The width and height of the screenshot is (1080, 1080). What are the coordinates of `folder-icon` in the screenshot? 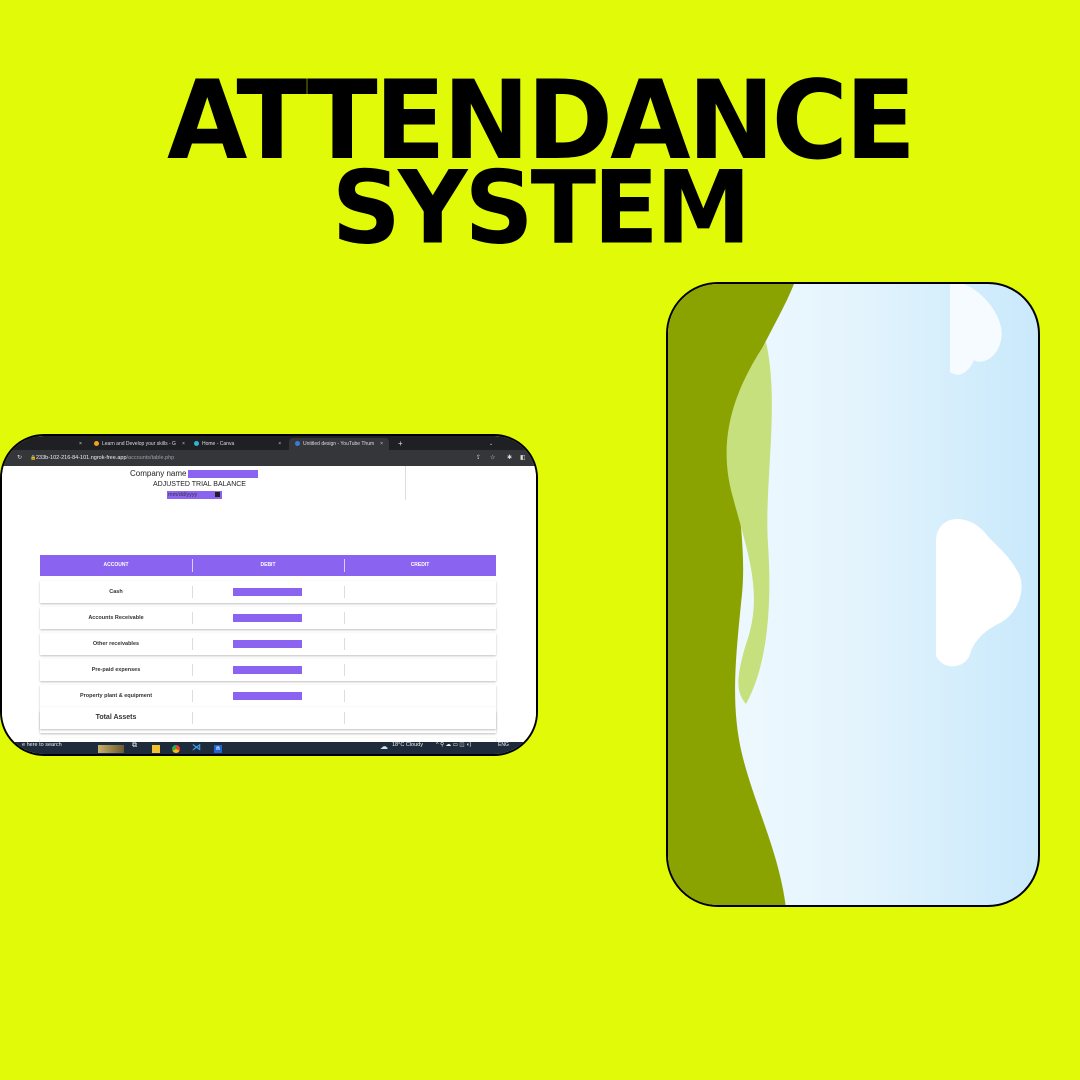 It's located at (156, 749).